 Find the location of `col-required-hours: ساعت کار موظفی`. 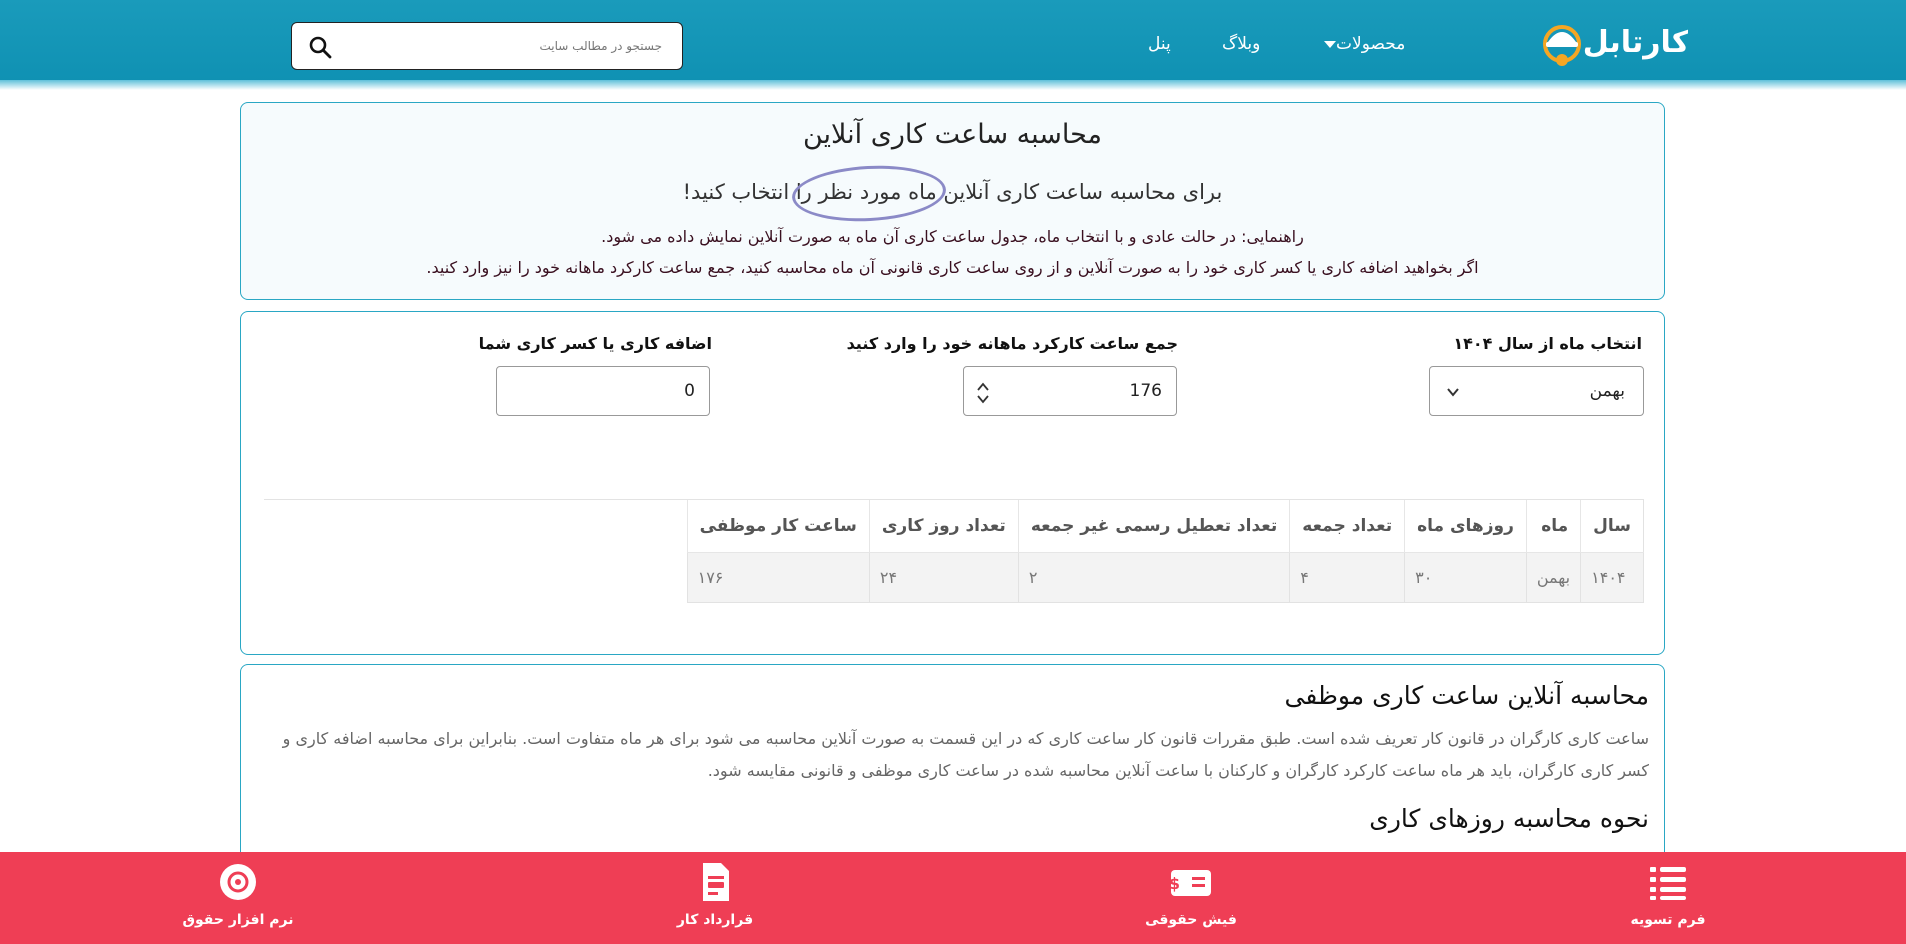

col-required-hours: ساعت کار موظفی is located at coordinates (778, 526).